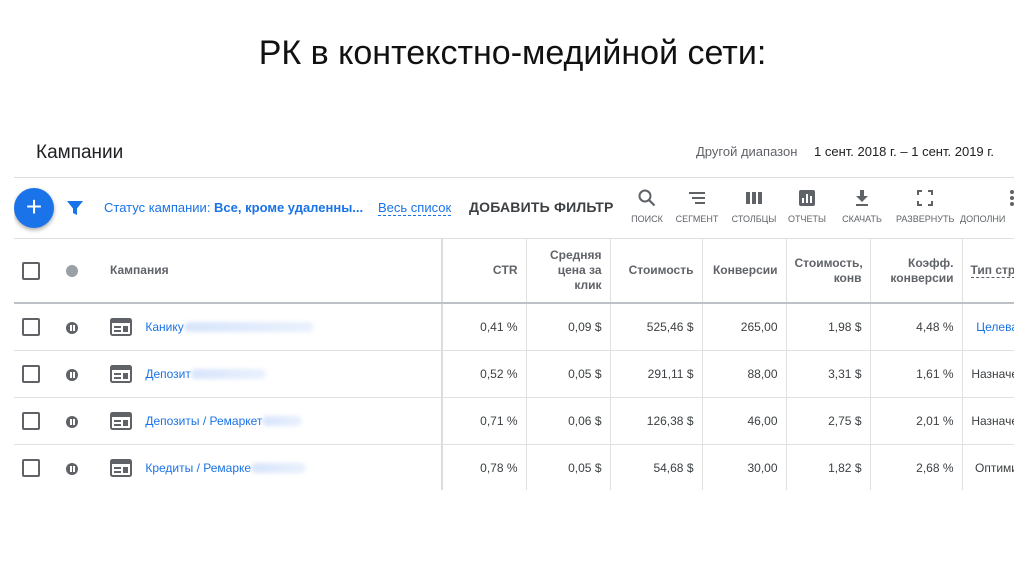 This screenshot has height=573, width=1025. What do you see at coordinates (1012, 198) in the screenshot?
I see `more-vert-icon` at bounding box center [1012, 198].